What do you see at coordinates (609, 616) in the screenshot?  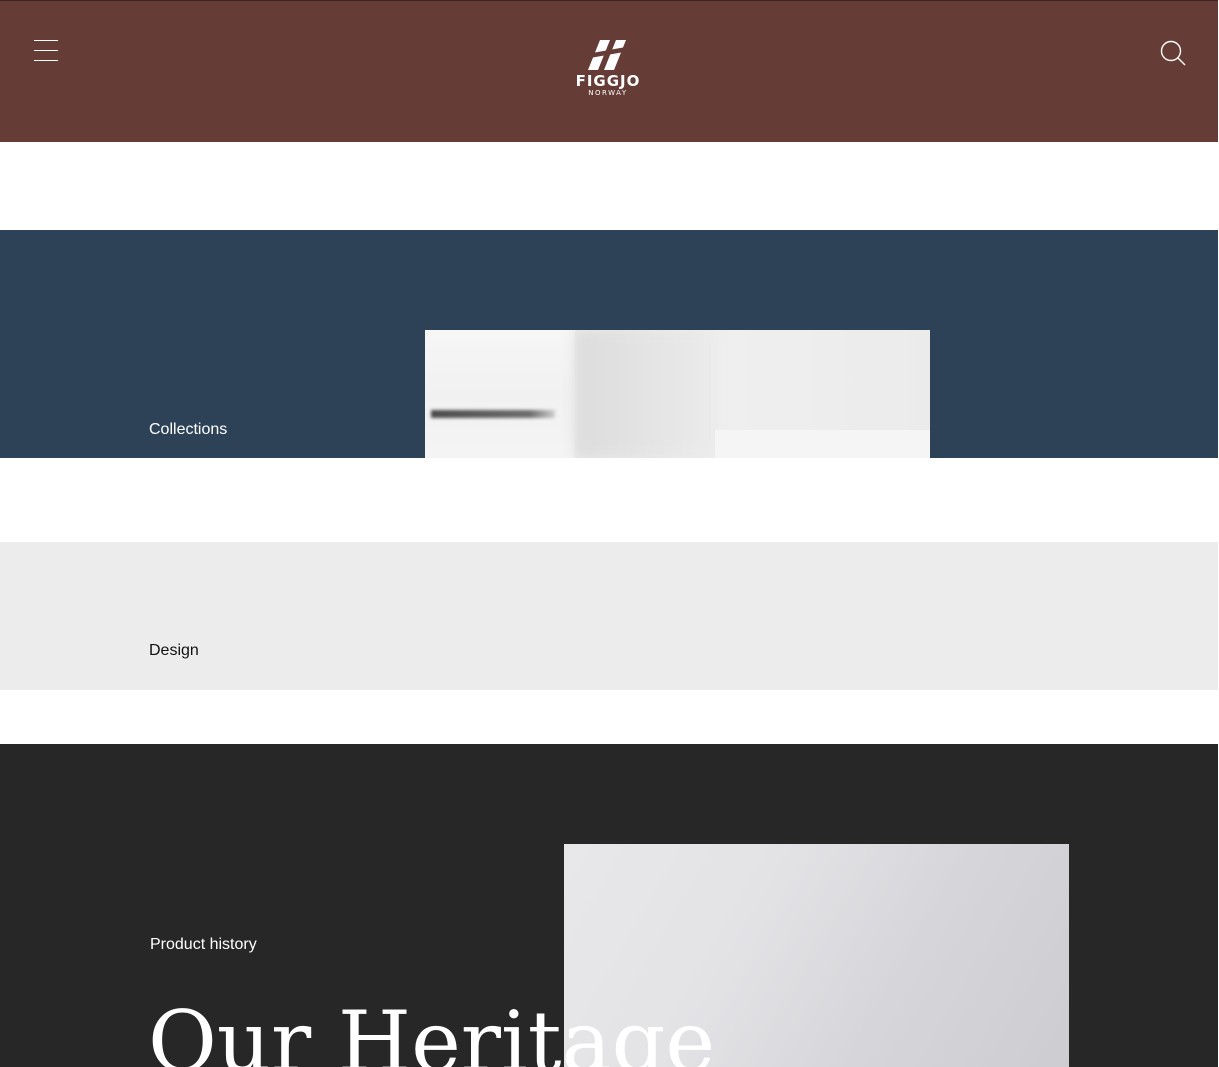 I see `design-section: Design` at bounding box center [609, 616].